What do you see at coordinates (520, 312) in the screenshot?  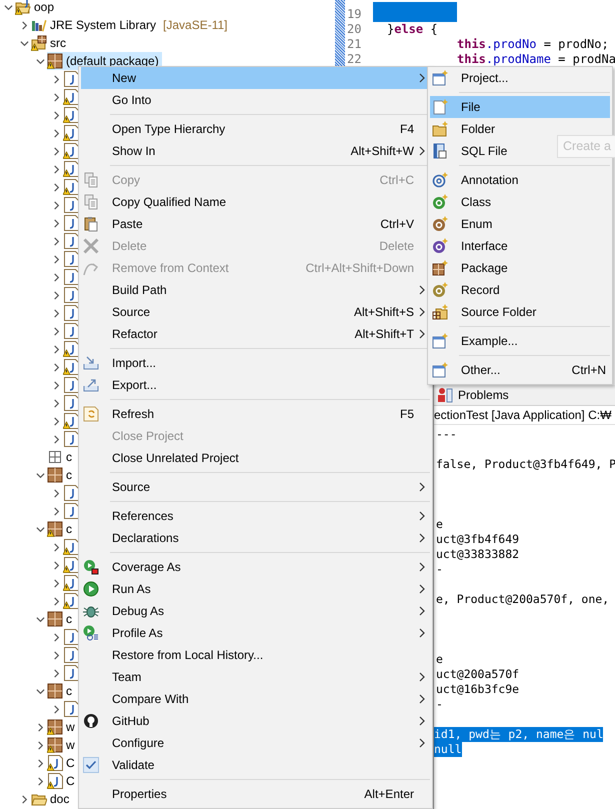 I see `menu-item: Source Folder` at bounding box center [520, 312].